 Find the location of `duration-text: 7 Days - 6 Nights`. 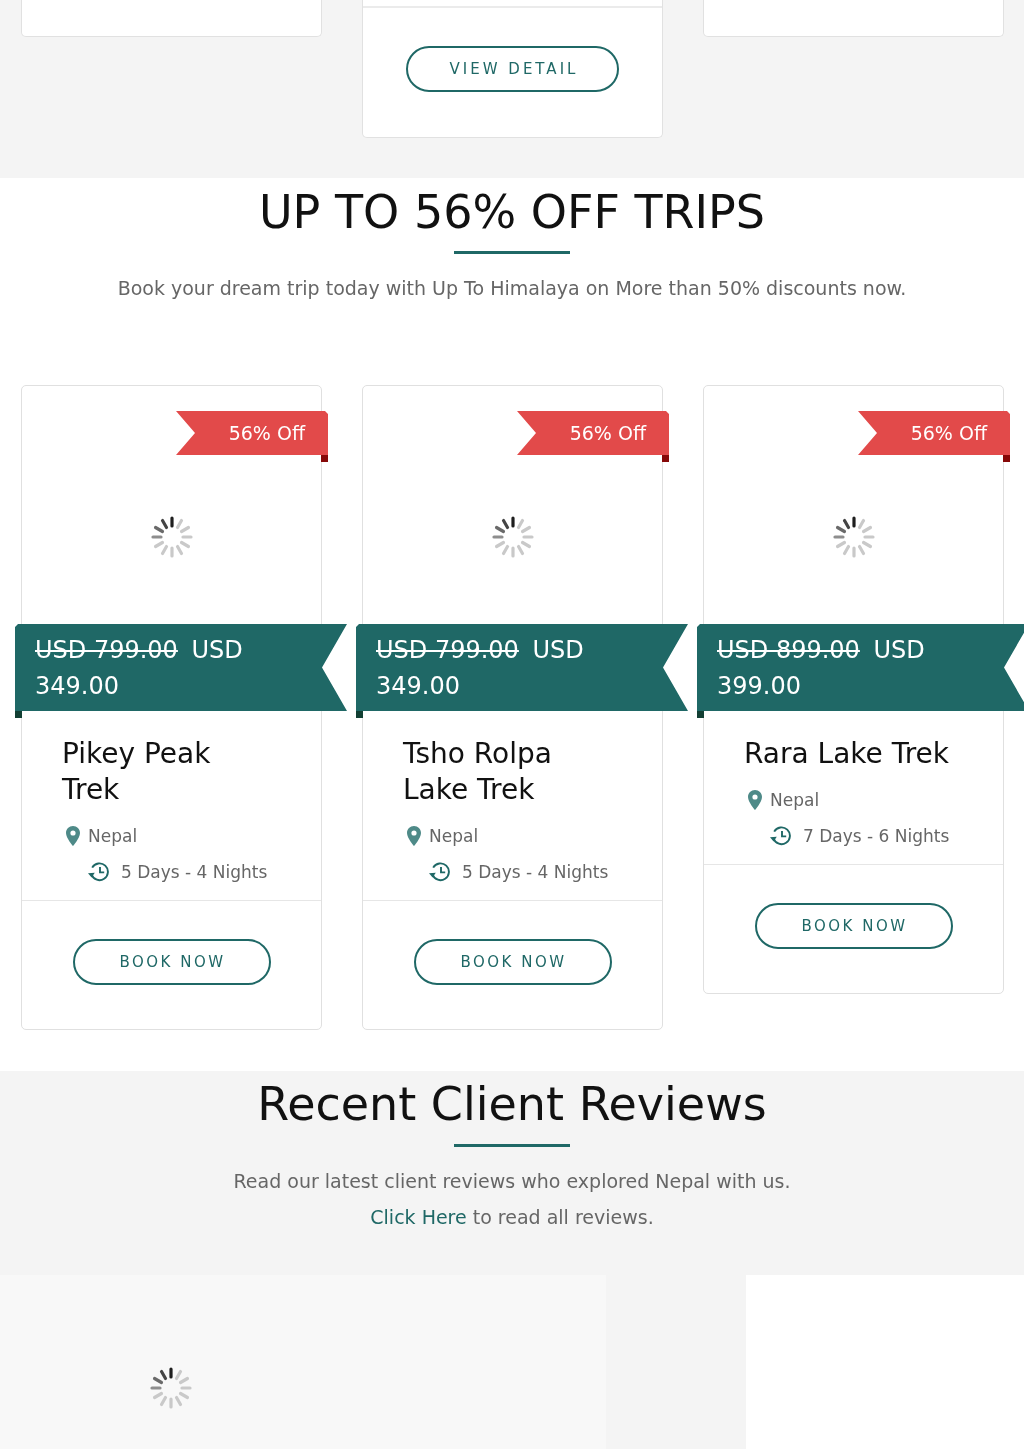

duration-text: 7 Days - 6 Nights is located at coordinates (876, 836).